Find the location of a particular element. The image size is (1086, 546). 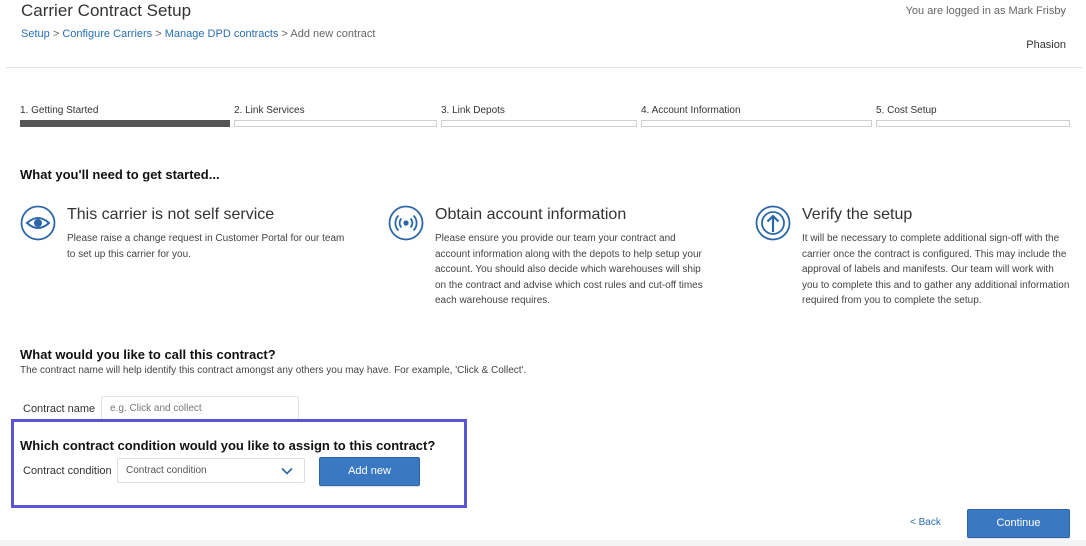

broadcast-icon is located at coordinates (406, 223).